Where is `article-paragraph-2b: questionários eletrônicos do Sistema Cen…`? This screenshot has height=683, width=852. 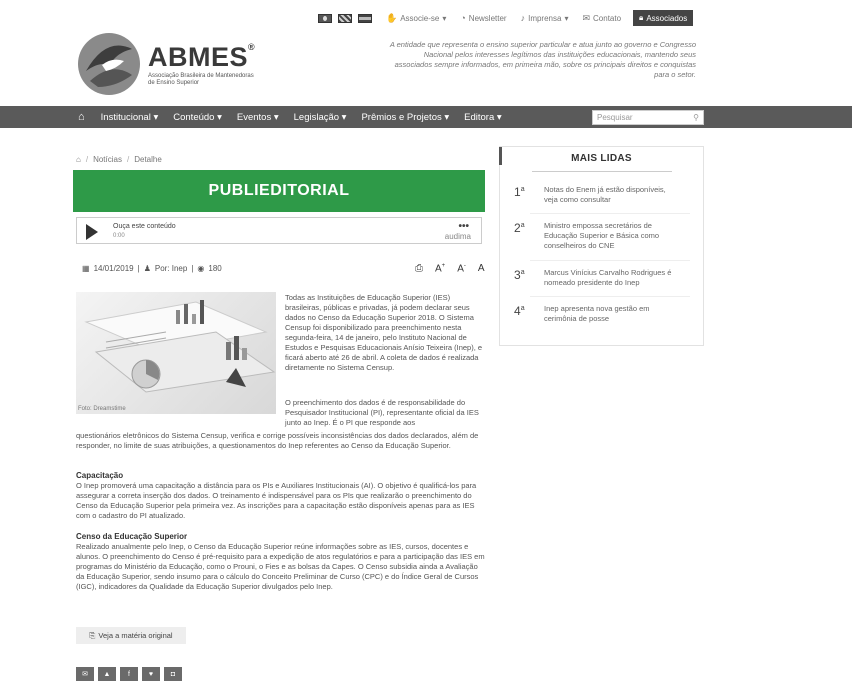
article-paragraph-2b: questionários eletrônicos do Sistema Cen… is located at coordinates (277, 440).